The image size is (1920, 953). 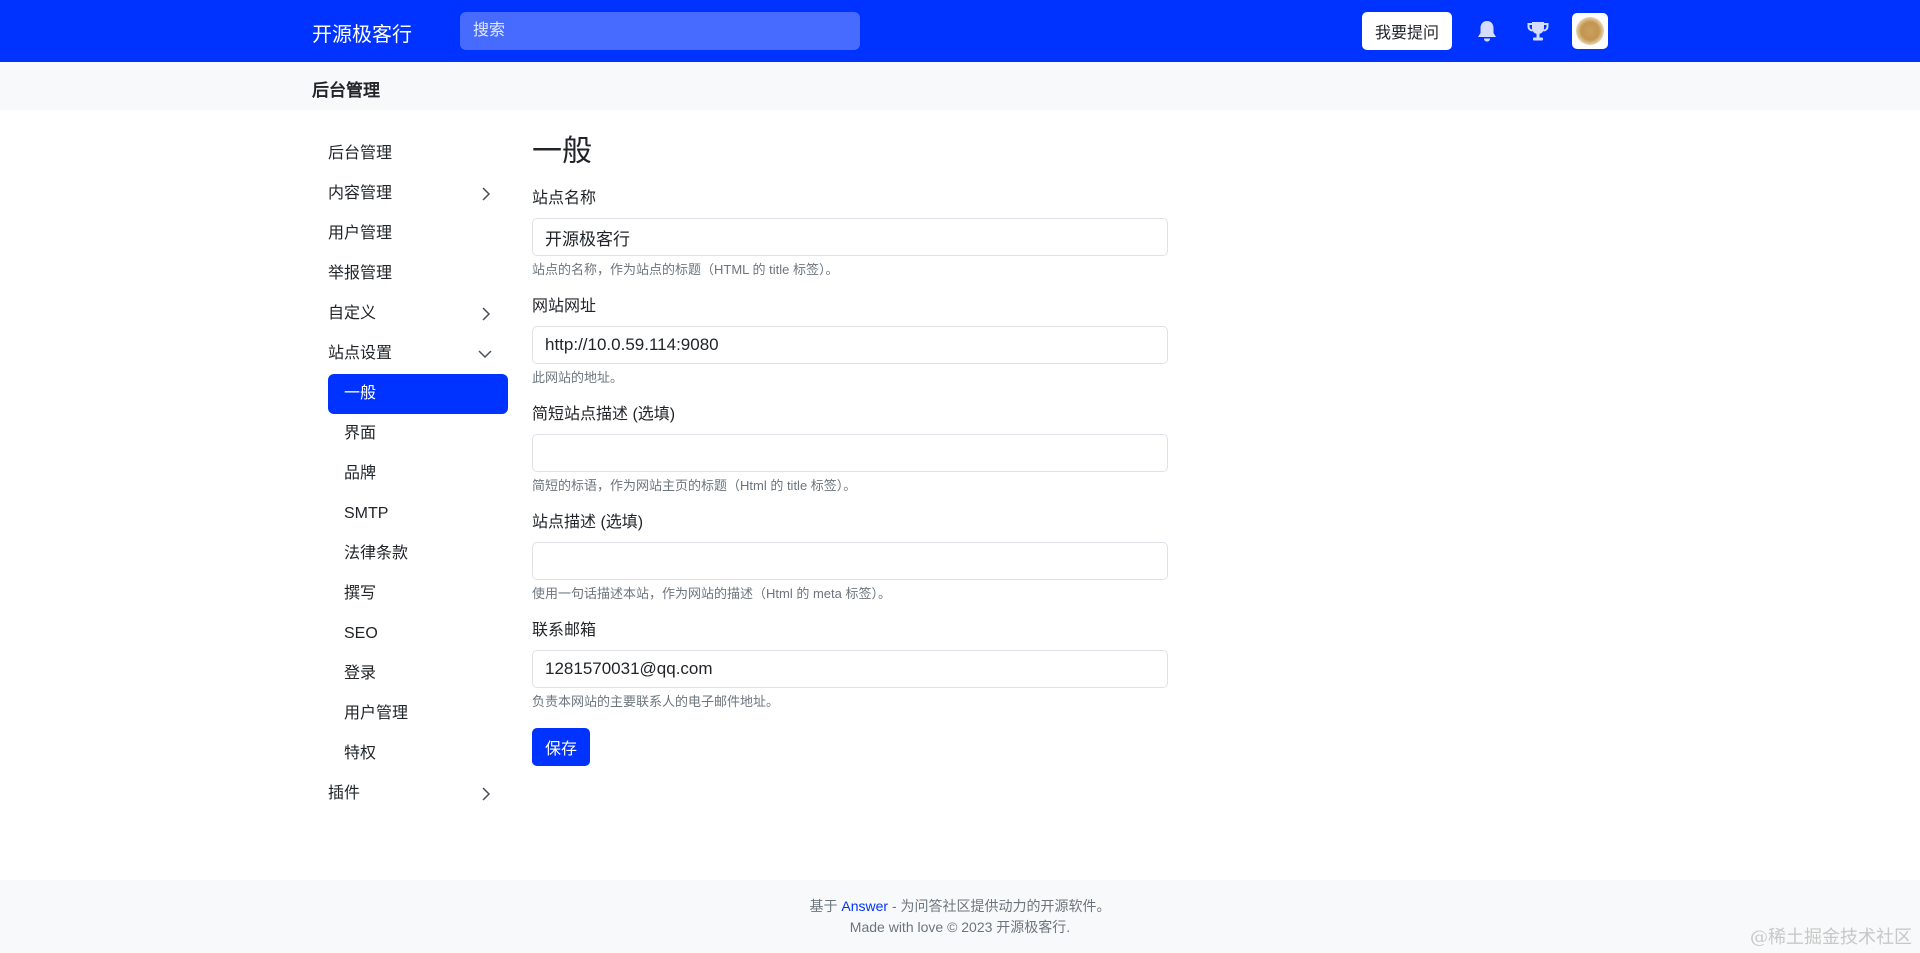 I want to click on site-name-field: 站点名称 站点的名称，作为站点的标题（HTML 的 title 标签）。, so click(x=850, y=234).